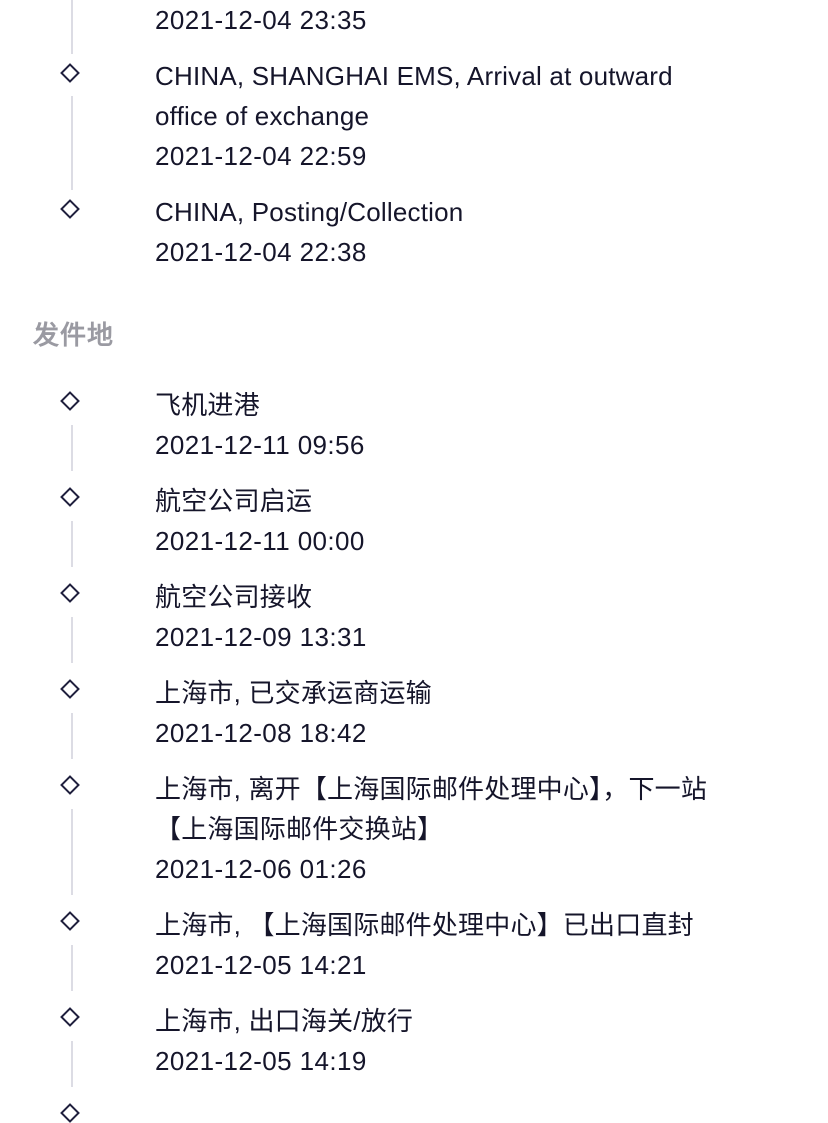 The image size is (828, 1123). Describe the element at coordinates (260, 541) in the screenshot. I see `event-time: 2021-12-11 00:00` at that location.